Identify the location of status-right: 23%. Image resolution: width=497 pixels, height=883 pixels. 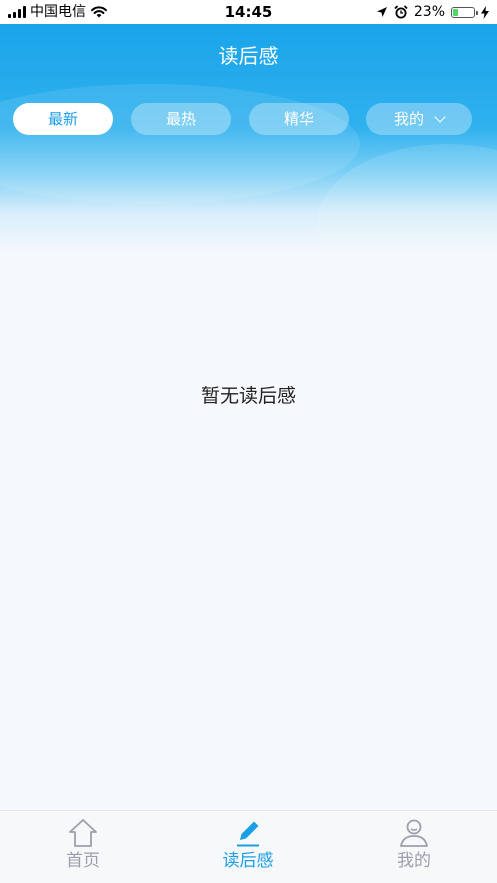
(432, 12).